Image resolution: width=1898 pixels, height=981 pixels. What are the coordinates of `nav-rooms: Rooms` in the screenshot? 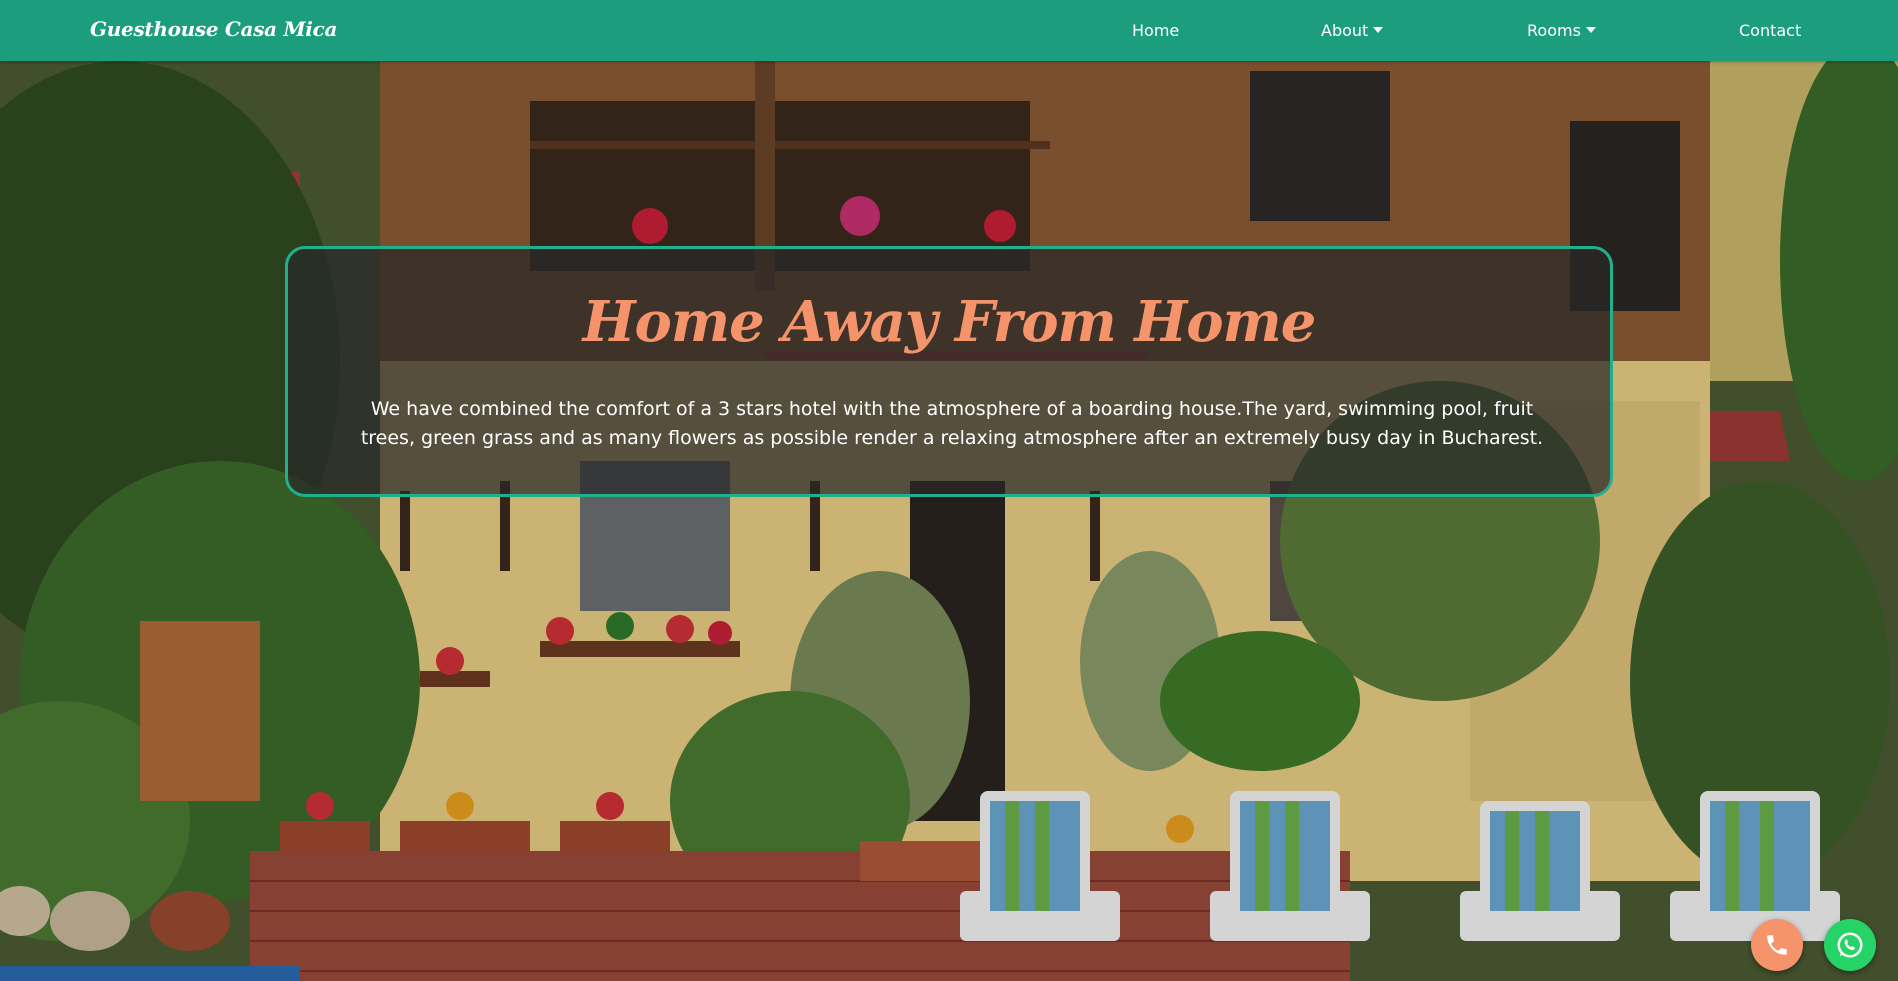 It's located at (1561, 30).